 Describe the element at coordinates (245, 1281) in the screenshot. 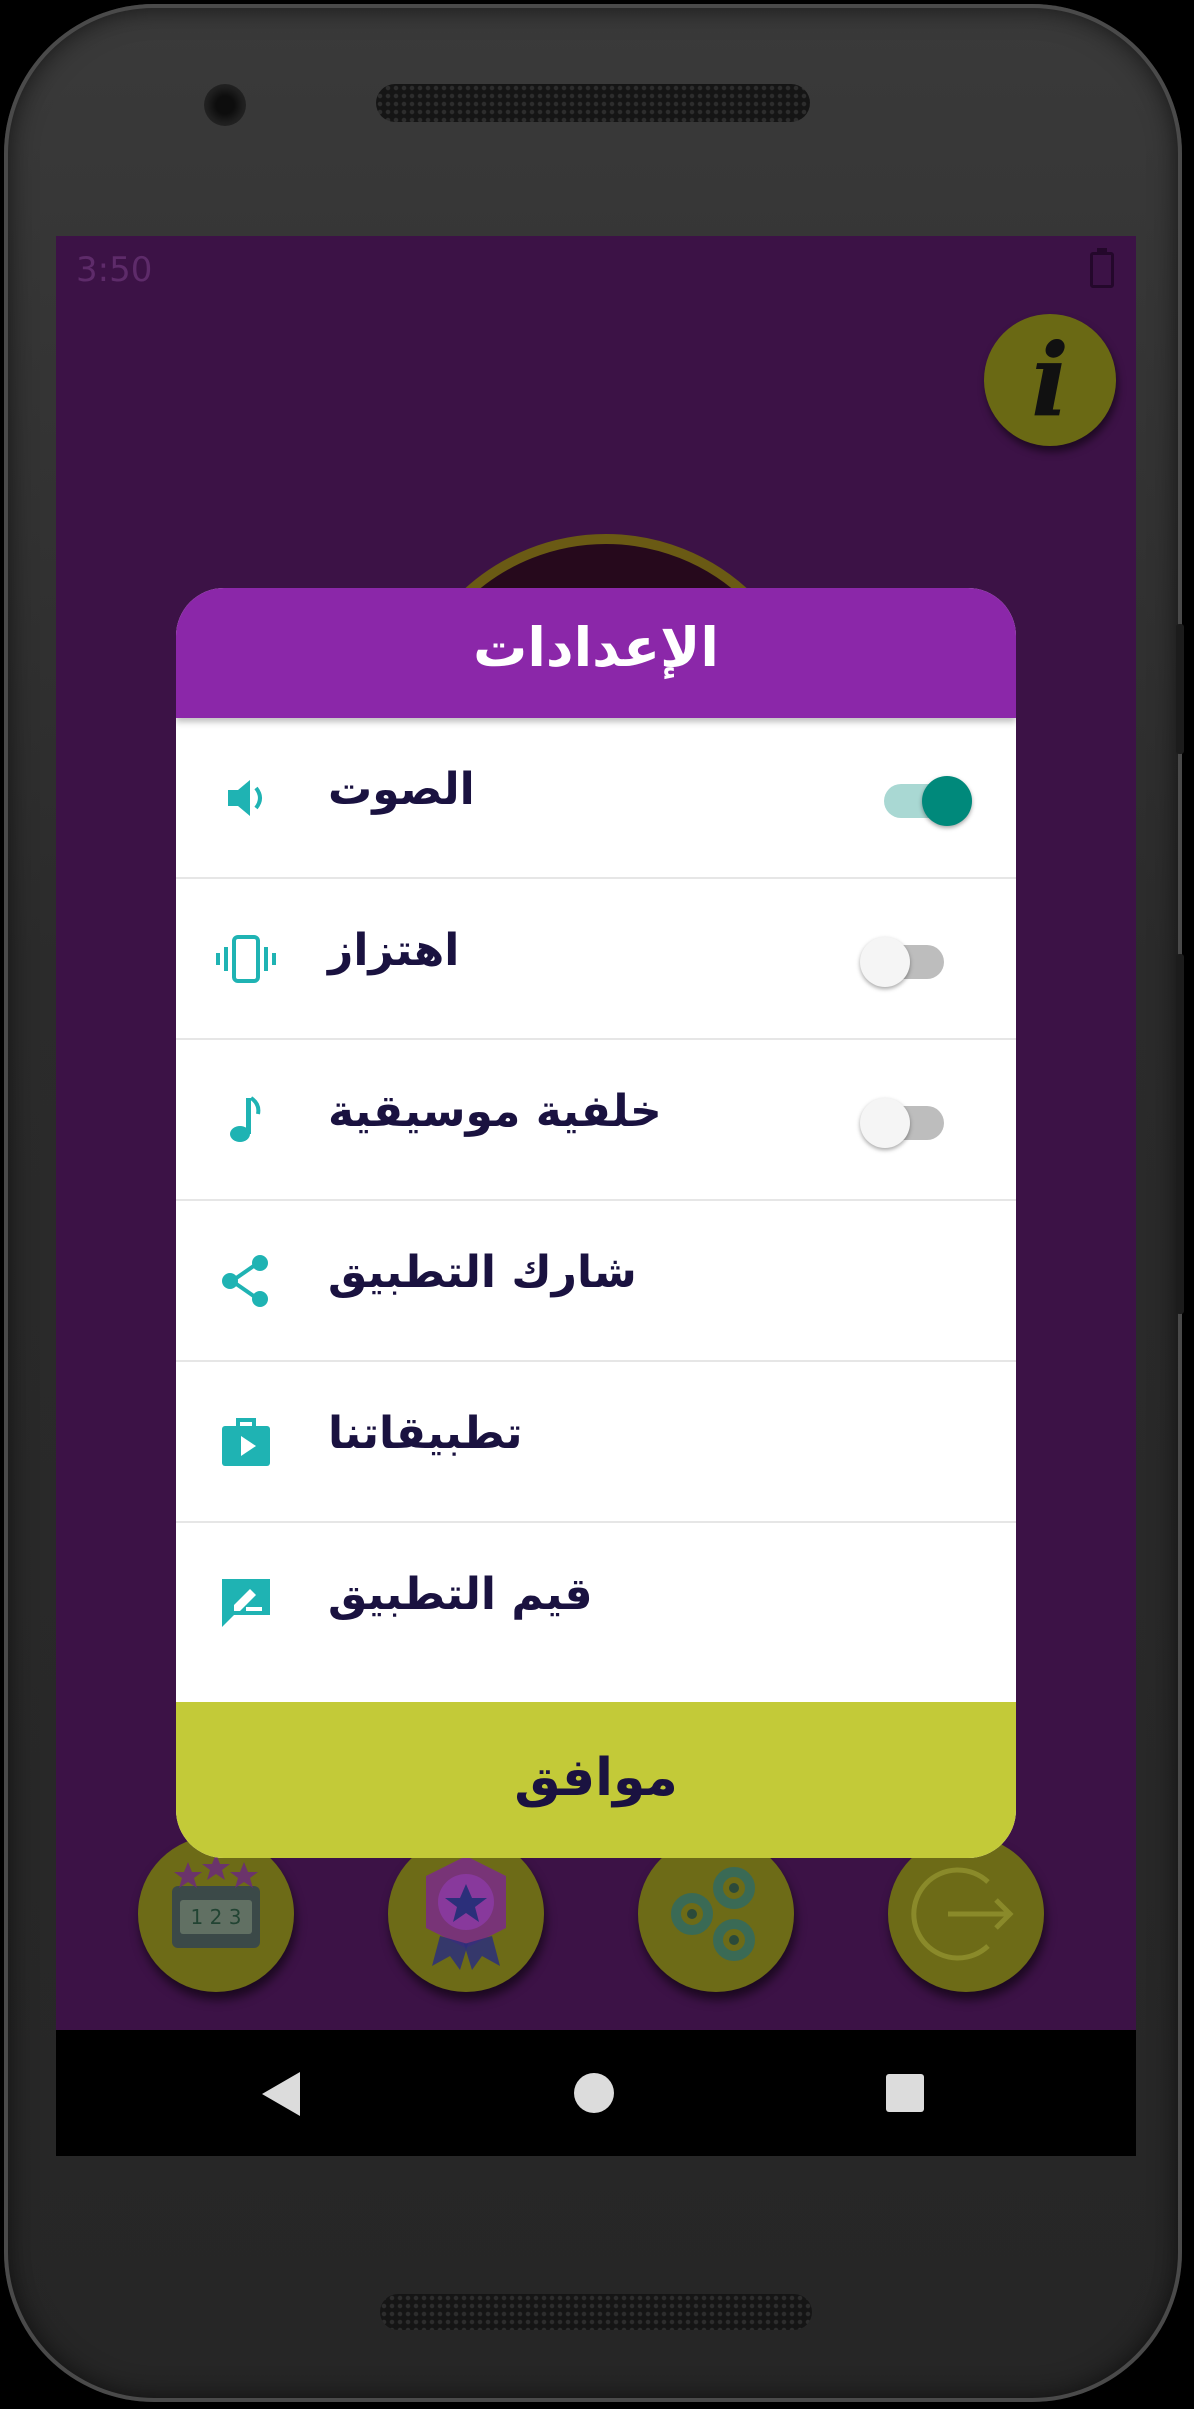

I see `share-icon` at that location.